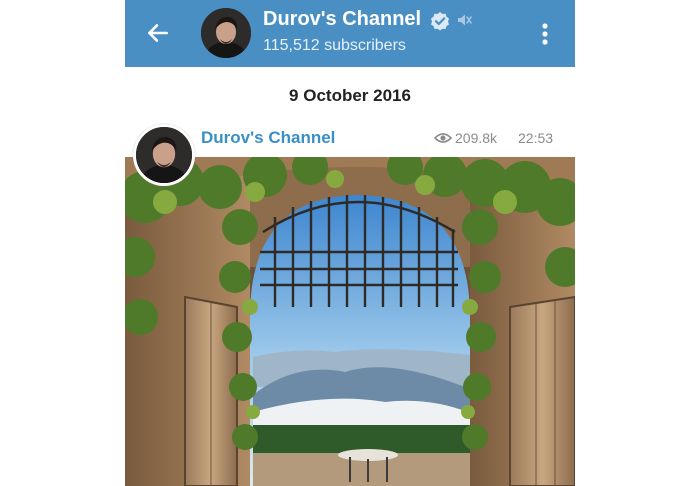 This screenshot has width=700, height=486. Describe the element at coordinates (342, 19) in the screenshot. I see `channel-title: Durov's Channel` at that location.